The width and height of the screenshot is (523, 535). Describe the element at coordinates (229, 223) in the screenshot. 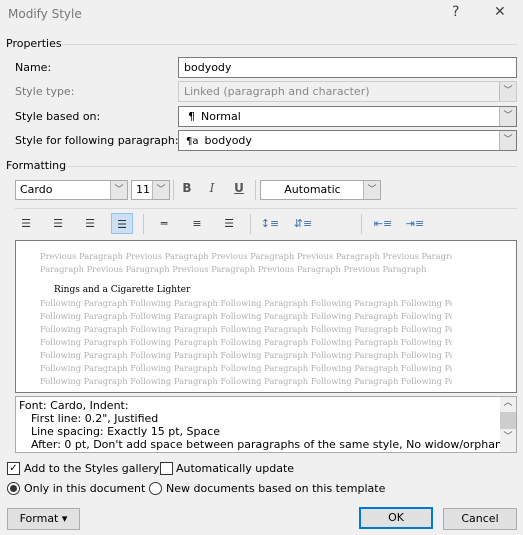

I see `double-spacing-icon: ☰` at that location.